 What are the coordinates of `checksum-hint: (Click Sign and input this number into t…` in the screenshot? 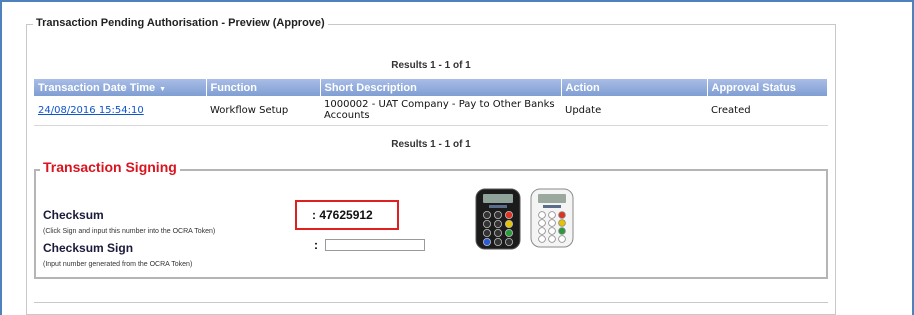 It's located at (129, 231).